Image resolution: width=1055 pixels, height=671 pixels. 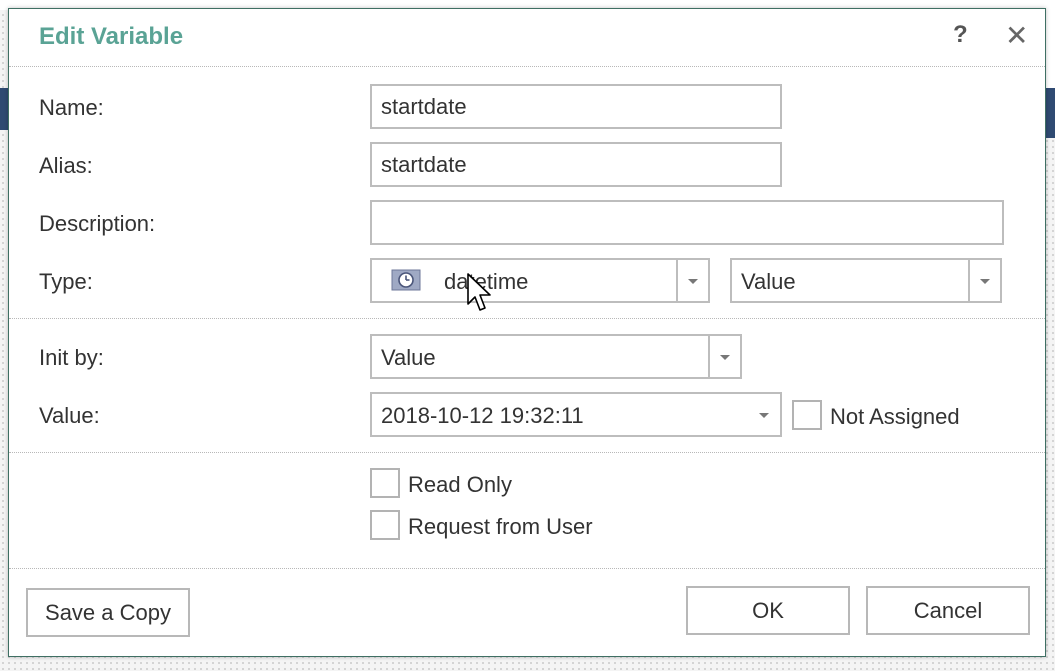 I want to click on cancel-button: Cancel, so click(x=948, y=610).